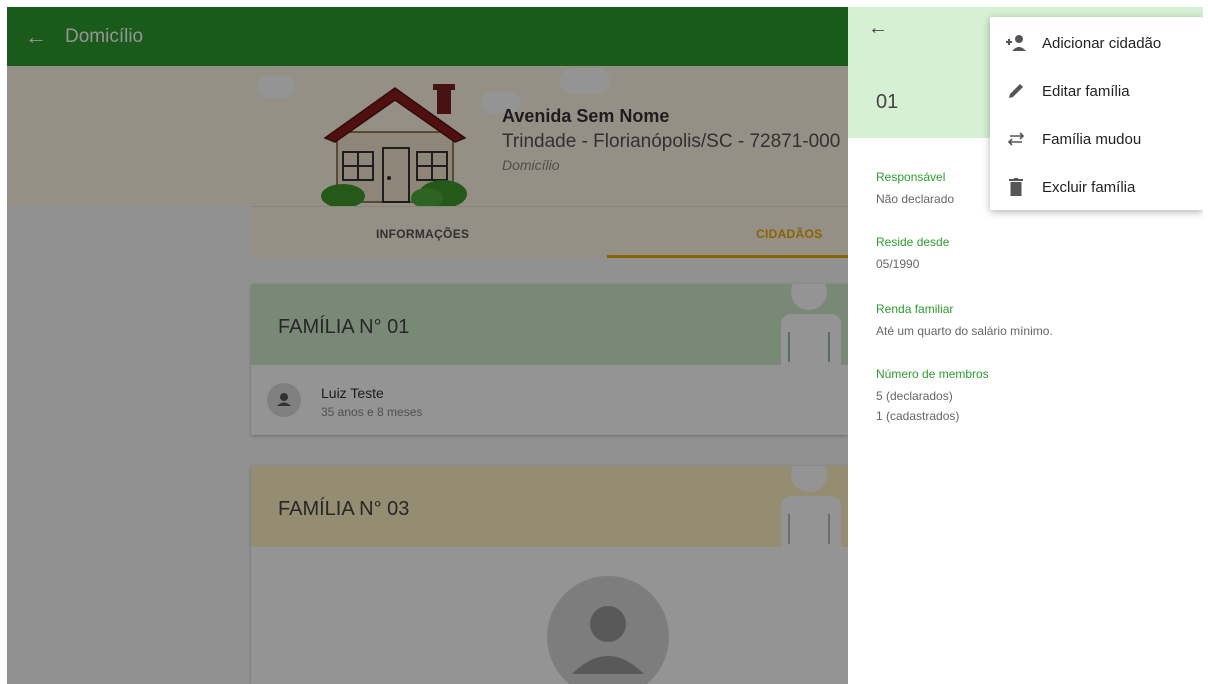 The image size is (1208, 684). Describe the element at coordinates (1089, 187) in the screenshot. I see `menu-item-label: Excluir família` at that location.